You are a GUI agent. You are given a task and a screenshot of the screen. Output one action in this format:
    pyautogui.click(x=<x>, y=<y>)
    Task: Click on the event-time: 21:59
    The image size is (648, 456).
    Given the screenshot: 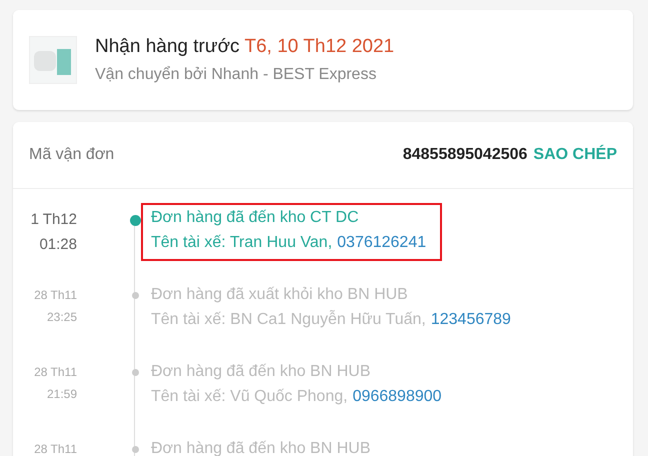 What is the action you would take?
    pyautogui.click(x=61, y=394)
    